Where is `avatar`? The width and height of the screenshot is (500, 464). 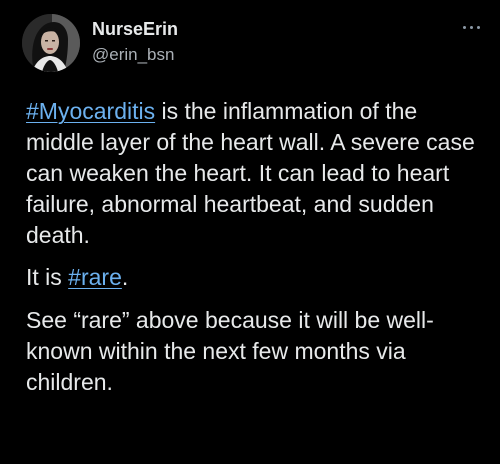 avatar is located at coordinates (51, 43).